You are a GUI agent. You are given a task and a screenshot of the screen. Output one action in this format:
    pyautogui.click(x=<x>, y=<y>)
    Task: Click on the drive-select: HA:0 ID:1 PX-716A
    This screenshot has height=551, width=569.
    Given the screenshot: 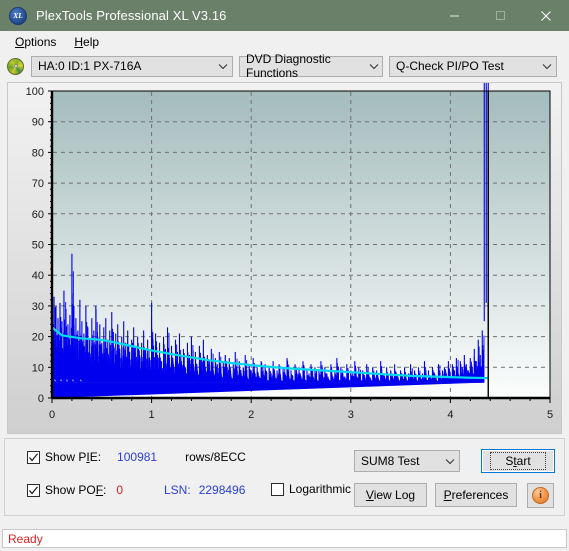 What is the action you would take?
    pyautogui.click(x=132, y=66)
    